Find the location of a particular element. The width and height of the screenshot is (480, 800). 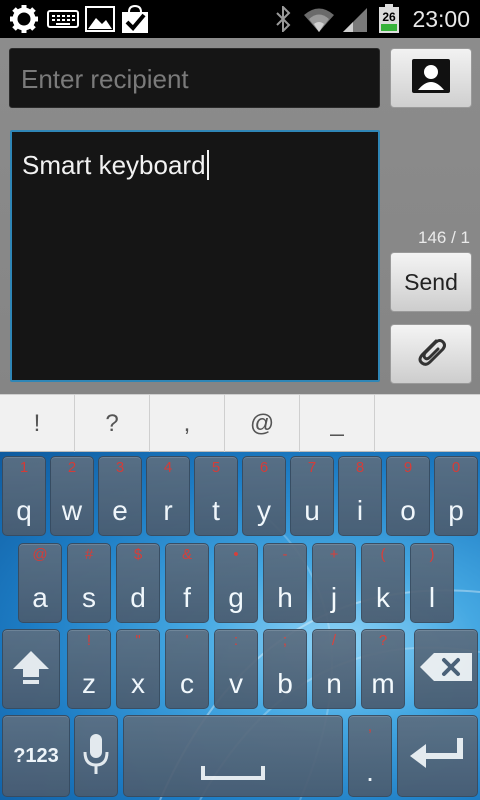

check-bag-icon is located at coordinates (135, 18).